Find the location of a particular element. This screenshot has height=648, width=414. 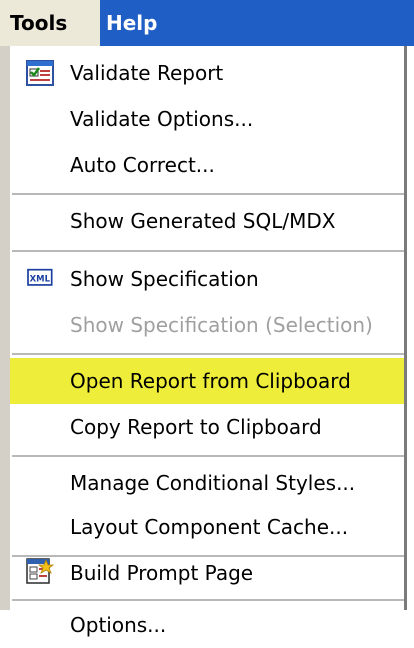

menu-item-show-generated-sql-mdx: Show Generated SQL/MDX is located at coordinates (207, 221).